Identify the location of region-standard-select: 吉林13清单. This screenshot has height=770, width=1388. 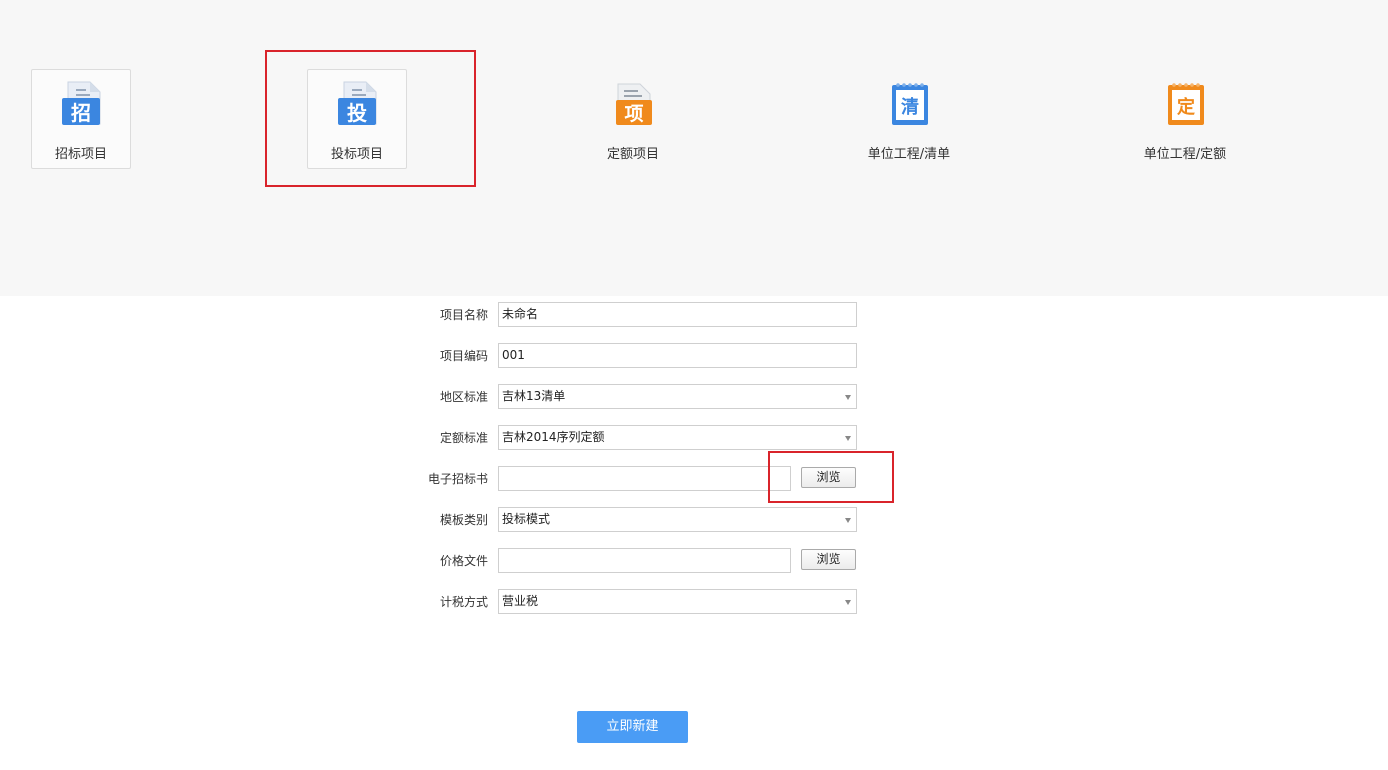
(677, 396).